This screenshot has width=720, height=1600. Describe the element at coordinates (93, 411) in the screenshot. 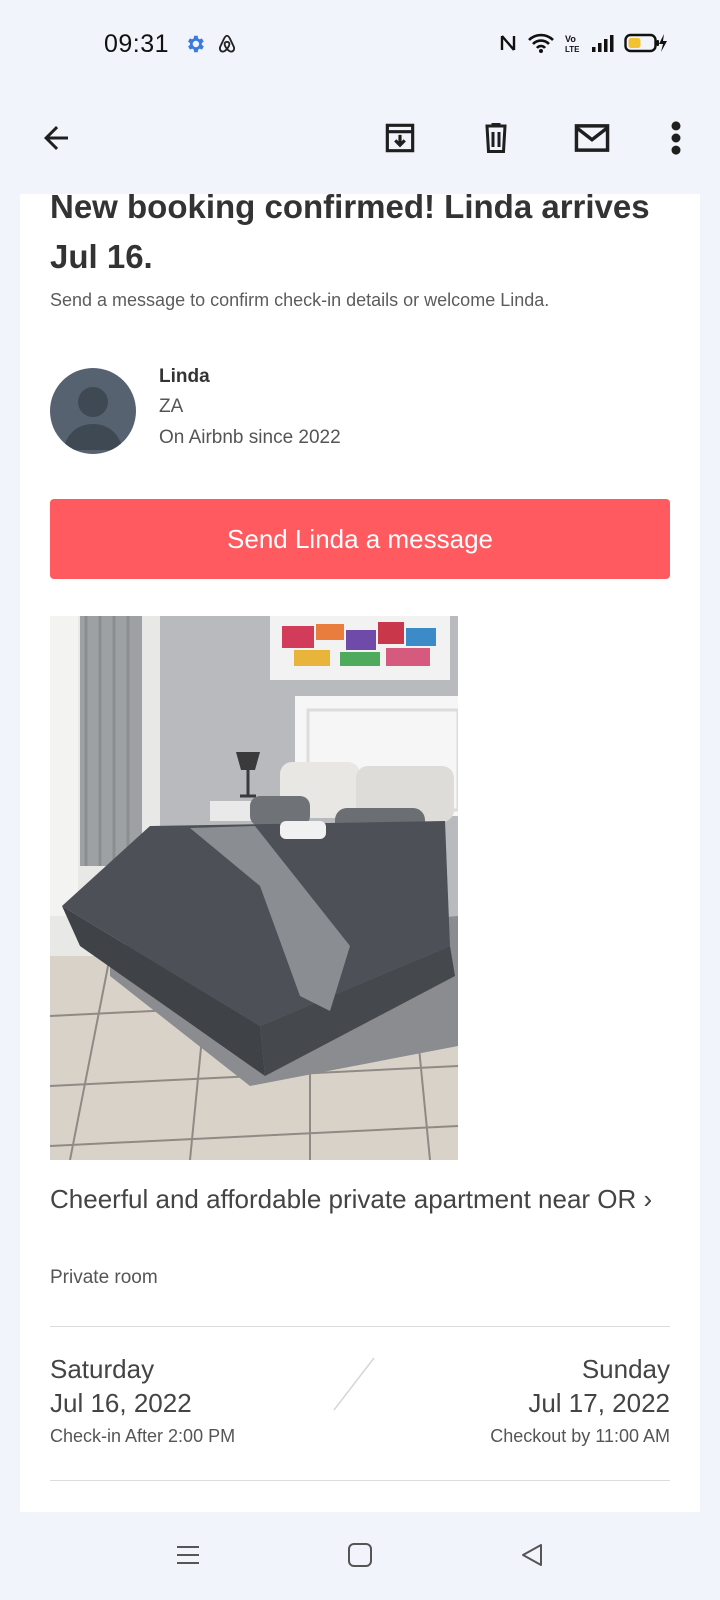

I see `avatar` at that location.